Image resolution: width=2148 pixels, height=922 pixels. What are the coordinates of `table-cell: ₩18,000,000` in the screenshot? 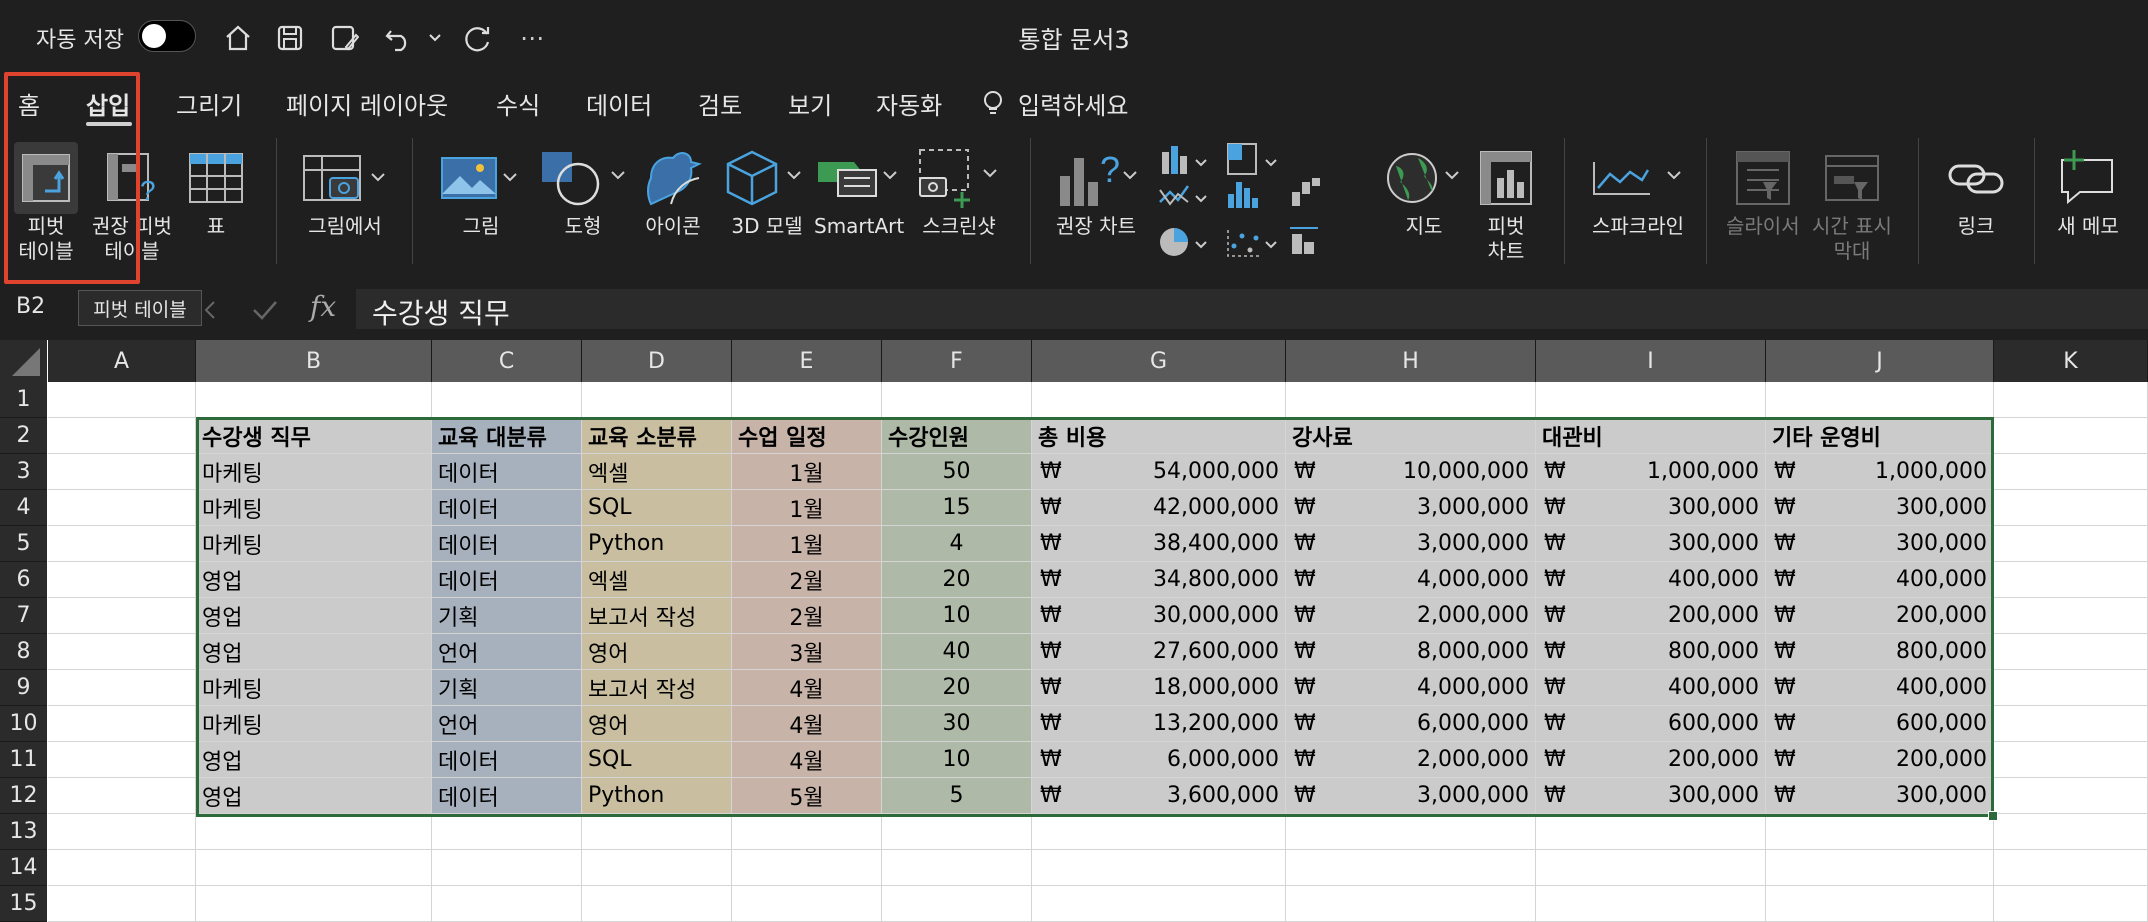 It's located at (1159, 688).